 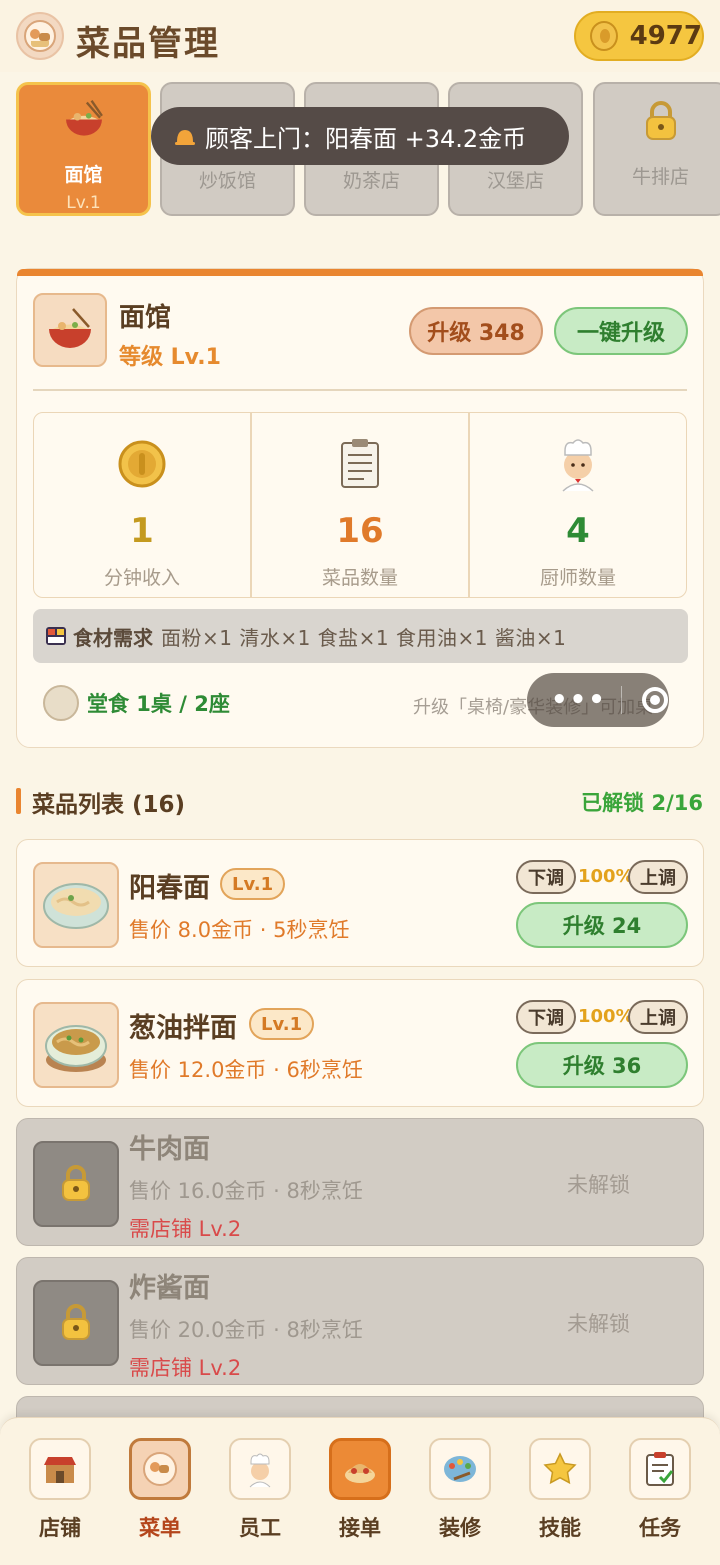 What do you see at coordinates (660, 1528) in the screenshot?
I see `nav-label: 任务` at bounding box center [660, 1528].